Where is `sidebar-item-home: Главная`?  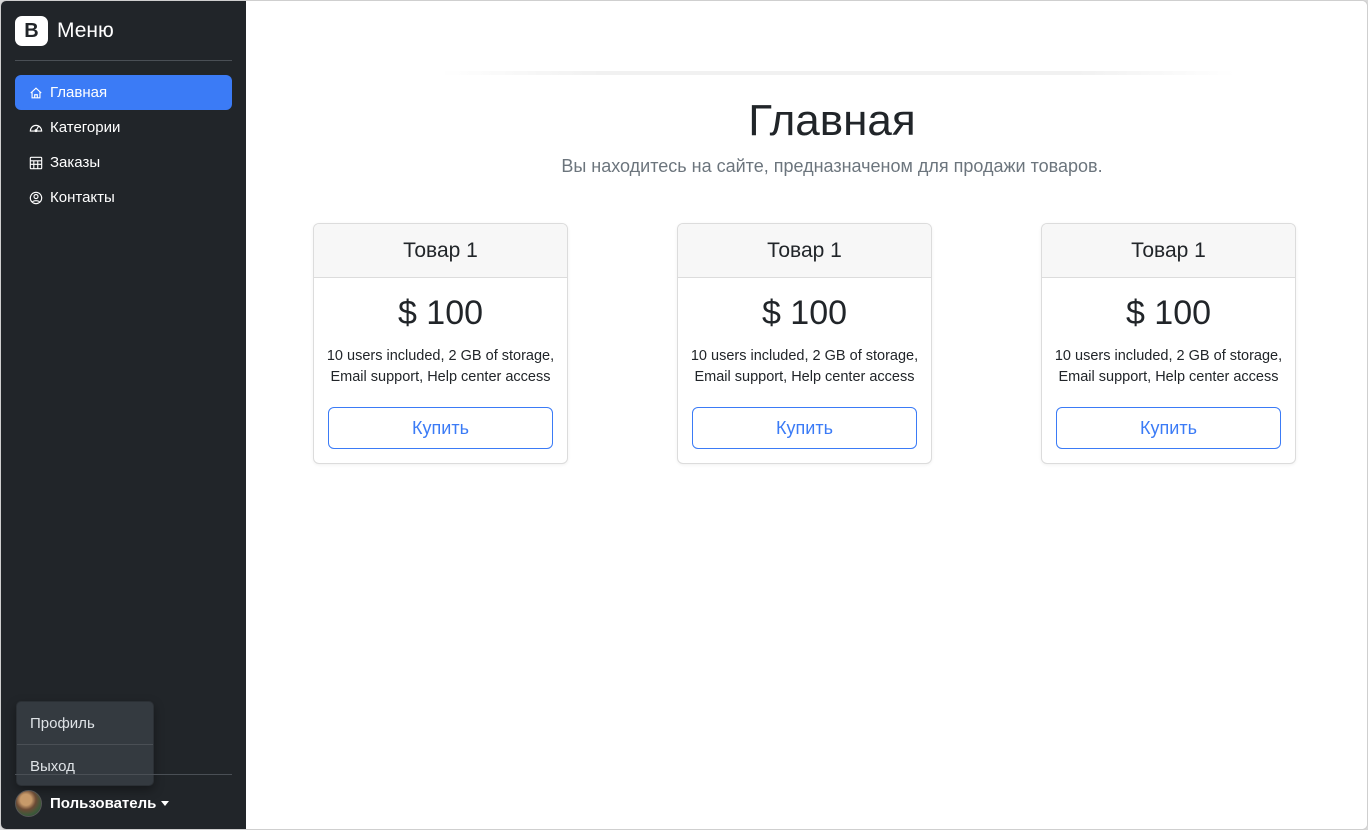
sidebar-item-home: Главная is located at coordinates (123, 92).